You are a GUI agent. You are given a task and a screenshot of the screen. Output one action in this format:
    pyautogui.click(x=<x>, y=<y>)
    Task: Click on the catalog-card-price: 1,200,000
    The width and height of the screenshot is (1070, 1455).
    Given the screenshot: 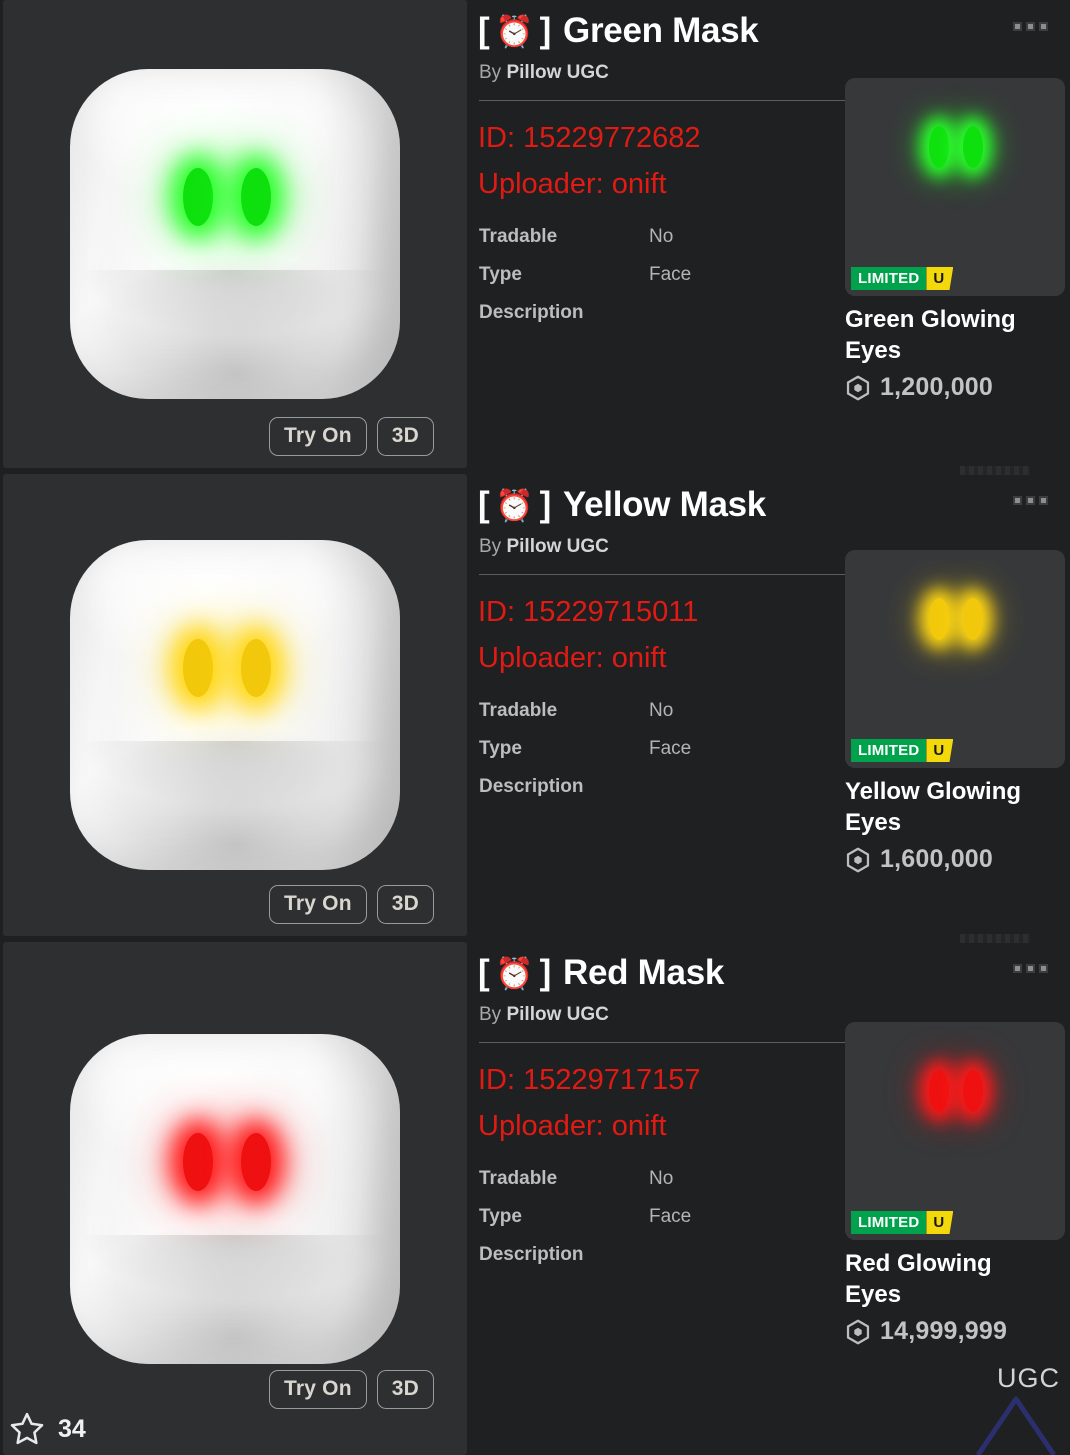 What is the action you would take?
    pyautogui.click(x=955, y=387)
    